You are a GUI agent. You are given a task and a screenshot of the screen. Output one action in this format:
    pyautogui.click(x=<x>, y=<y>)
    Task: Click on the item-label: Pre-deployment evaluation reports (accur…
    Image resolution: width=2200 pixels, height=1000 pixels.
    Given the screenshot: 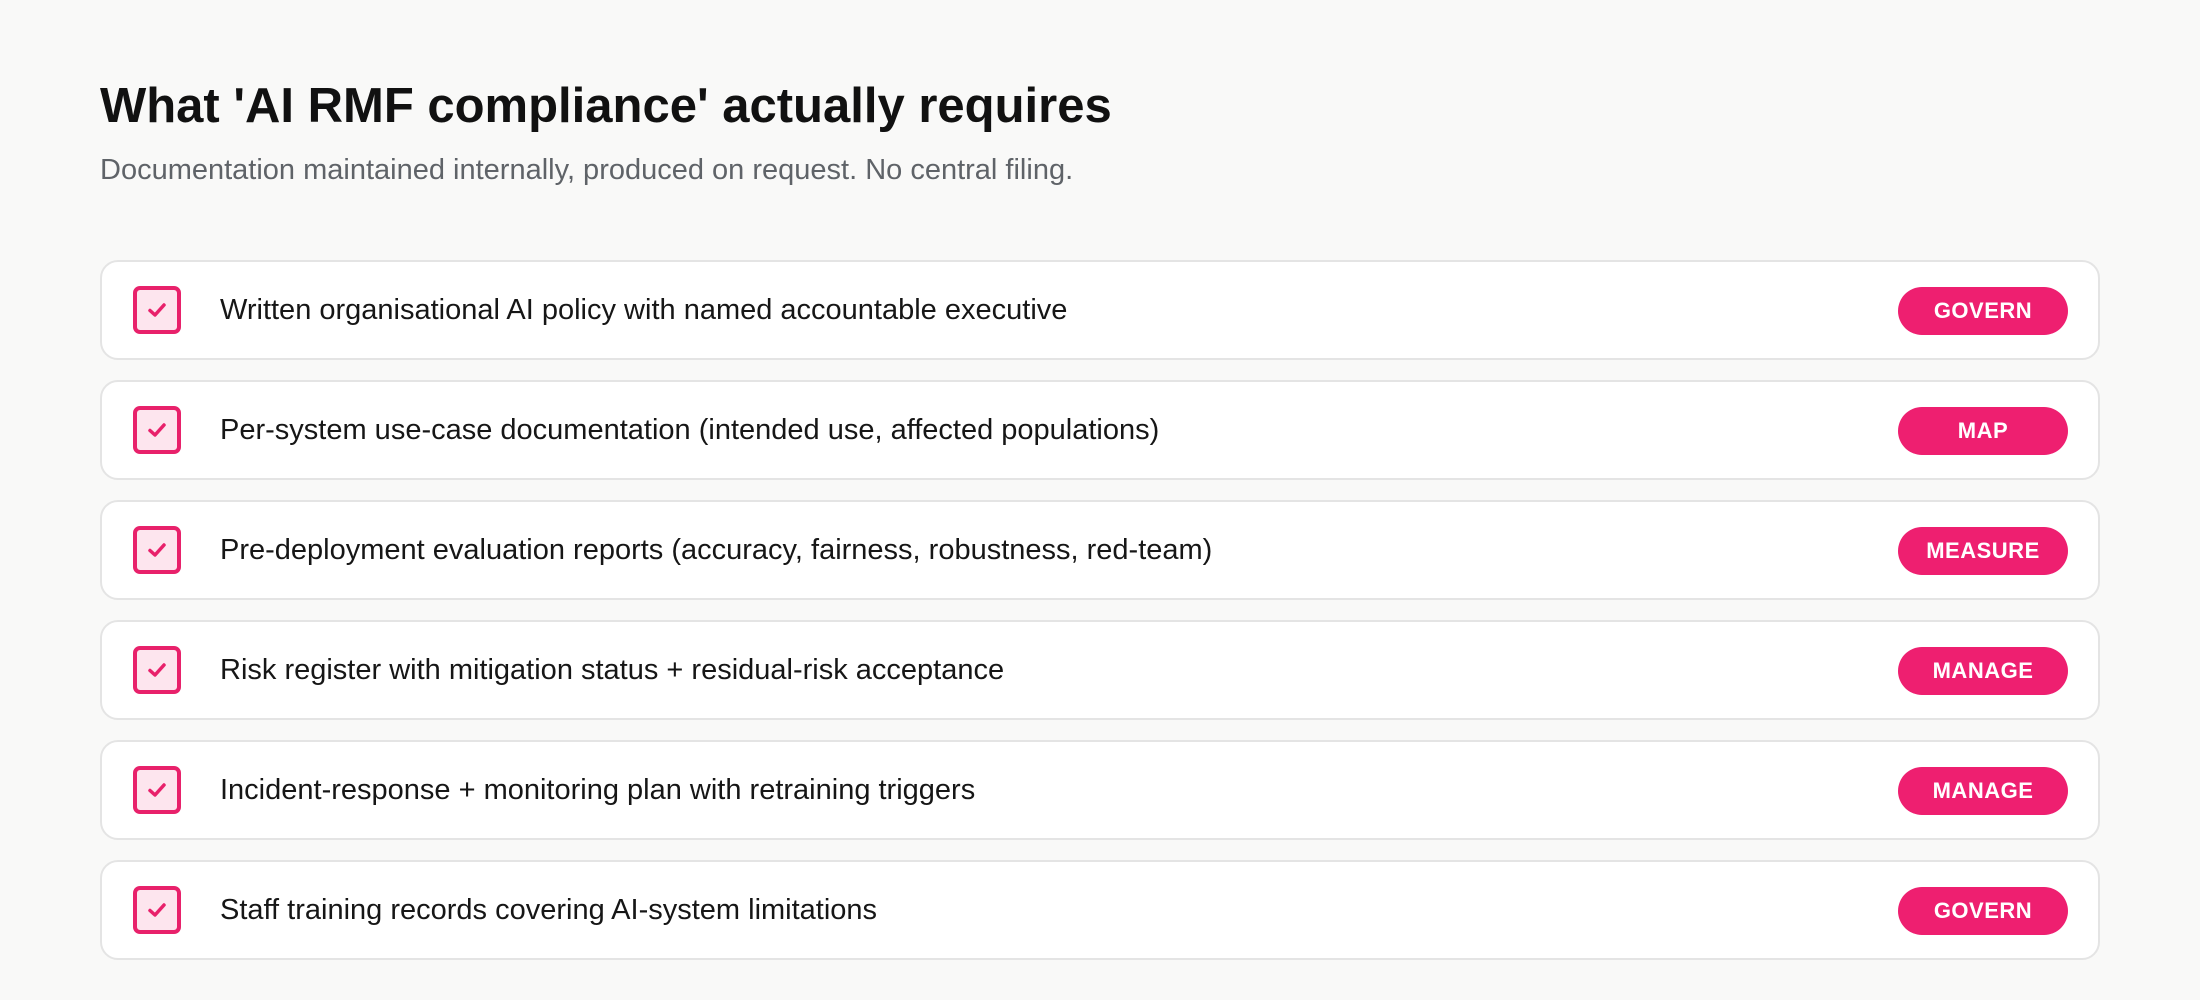 What is the action you would take?
    pyautogui.click(x=716, y=550)
    